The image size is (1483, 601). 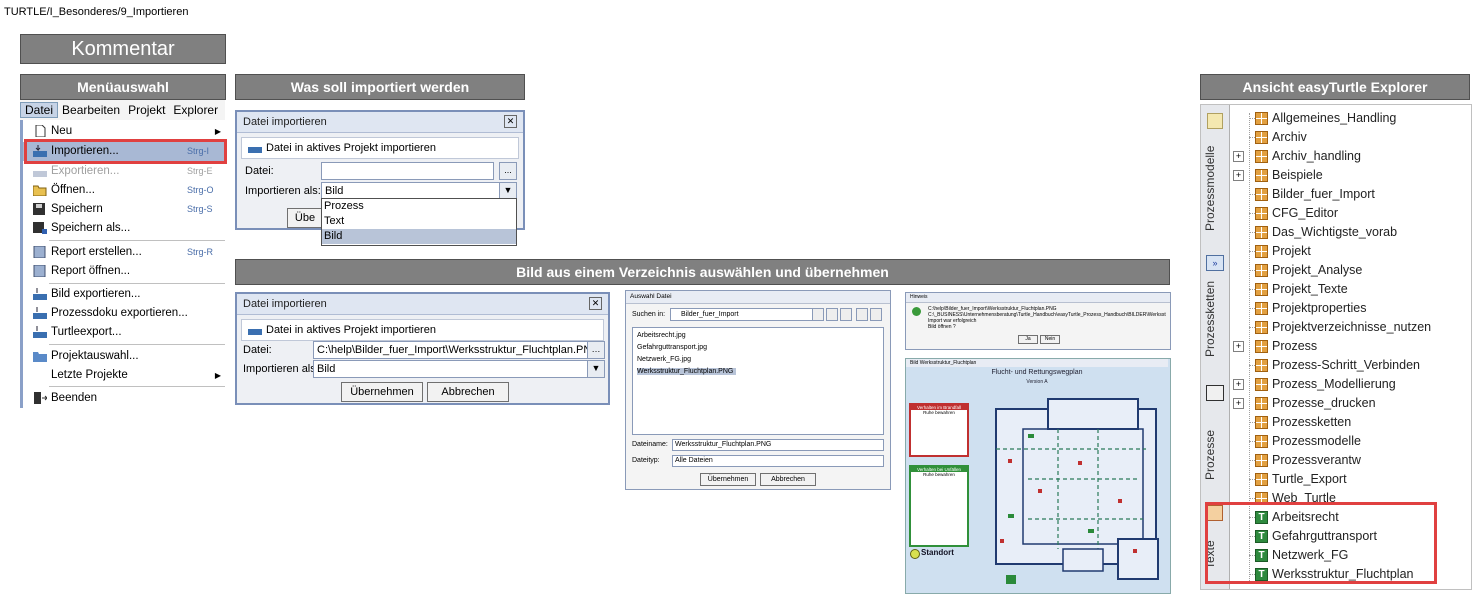 What do you see at coordinates (419, 236) in the screenshot?
I see `option-bild: Bild` at bounding box center [419, 236].